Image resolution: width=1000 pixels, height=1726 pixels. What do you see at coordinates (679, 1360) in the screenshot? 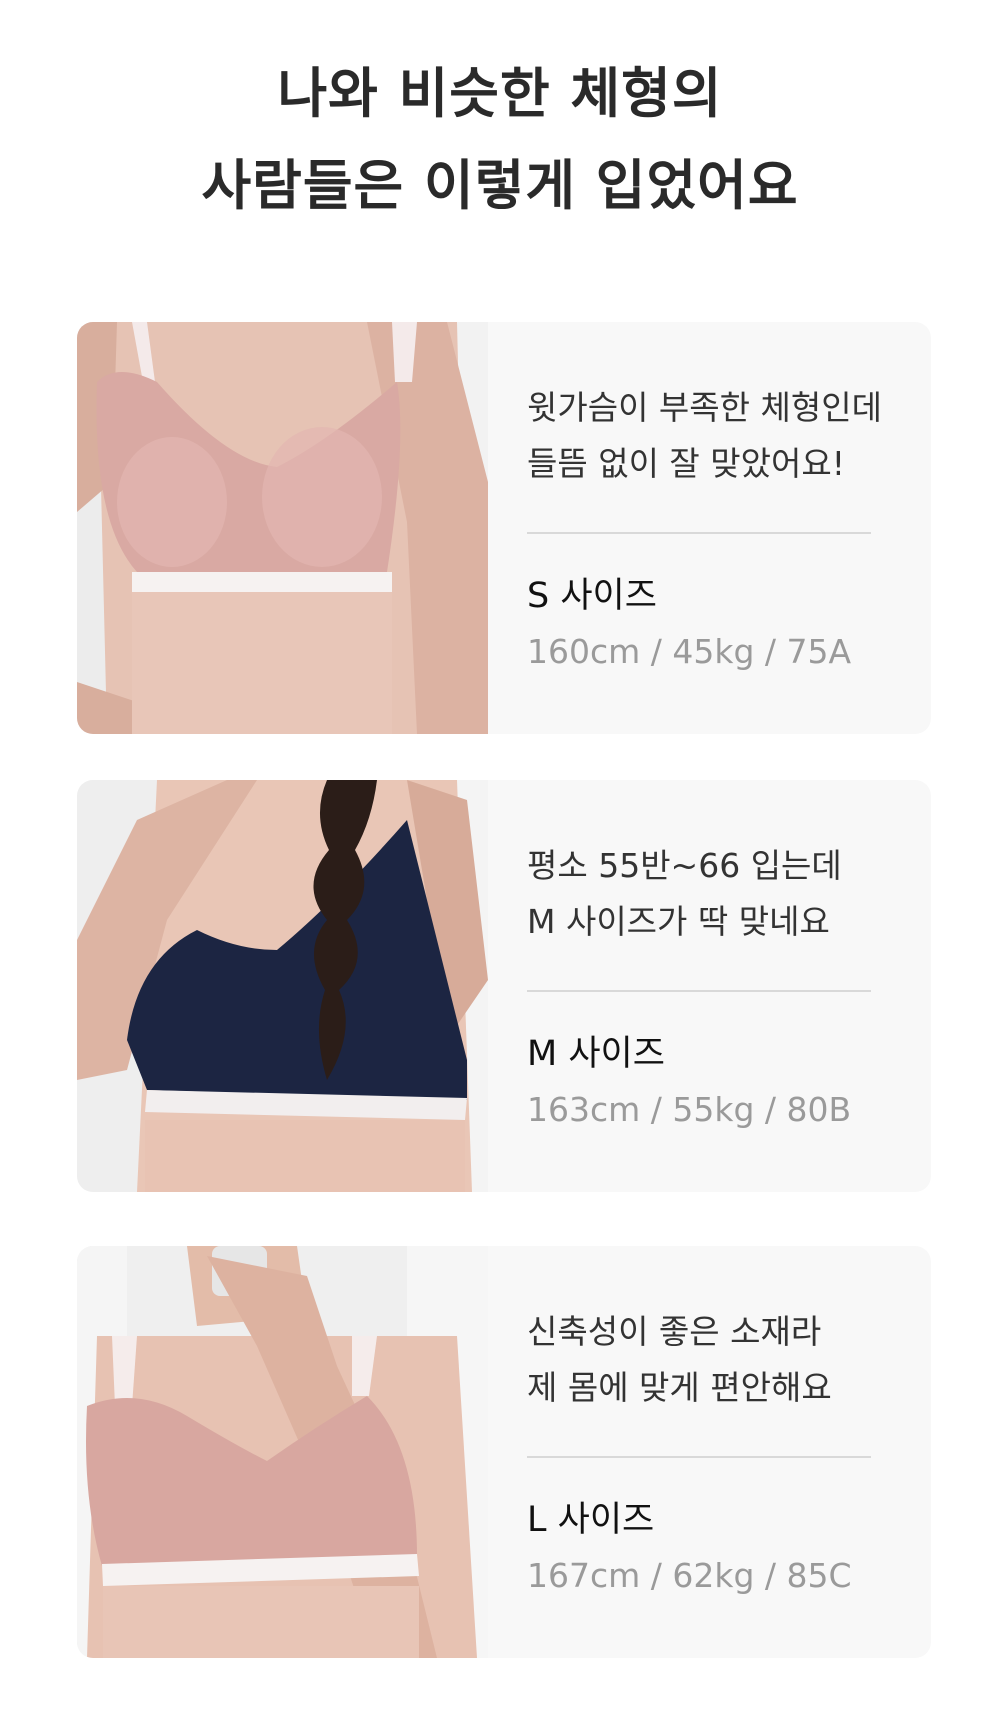
I see `review-text: 신축성이 좋은 소재라 제 몸에 맞게 편안해요` at bounding box center [679, 1360].